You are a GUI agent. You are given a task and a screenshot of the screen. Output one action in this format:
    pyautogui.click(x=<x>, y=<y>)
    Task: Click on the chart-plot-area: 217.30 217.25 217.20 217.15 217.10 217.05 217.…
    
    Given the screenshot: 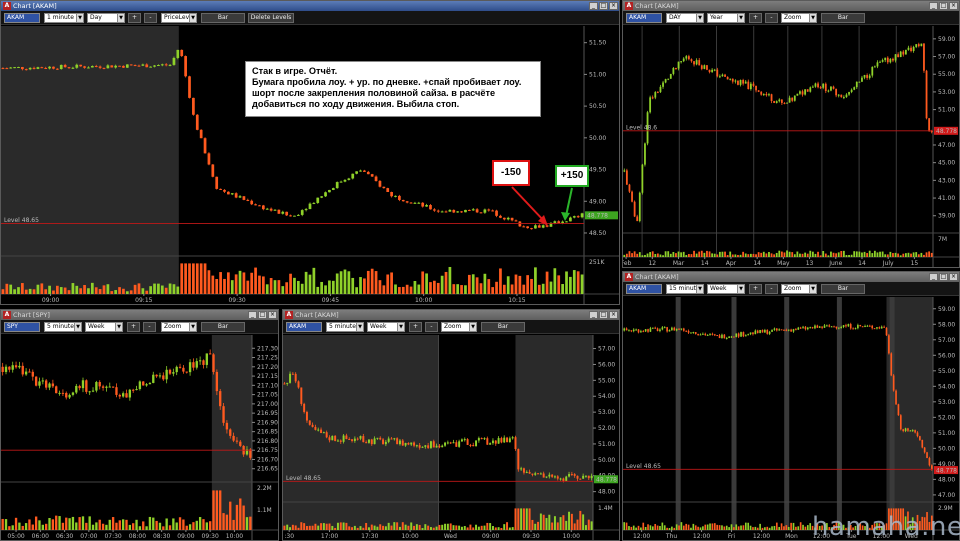 What is the action you would take?
    pyautogui.click(x=139, y=437)
    